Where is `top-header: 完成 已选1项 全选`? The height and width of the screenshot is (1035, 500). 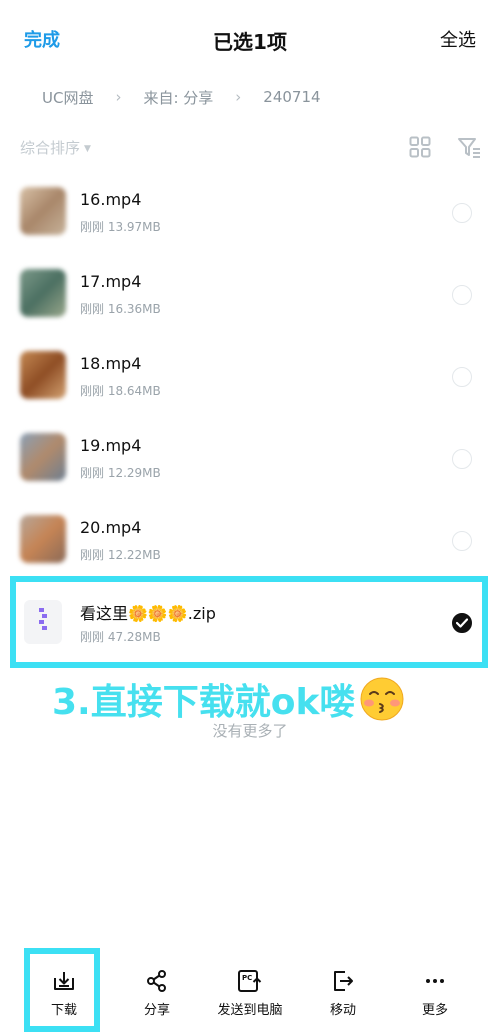
top-header: 完成 已选1项 全选 is located at coordinates (250, 40).